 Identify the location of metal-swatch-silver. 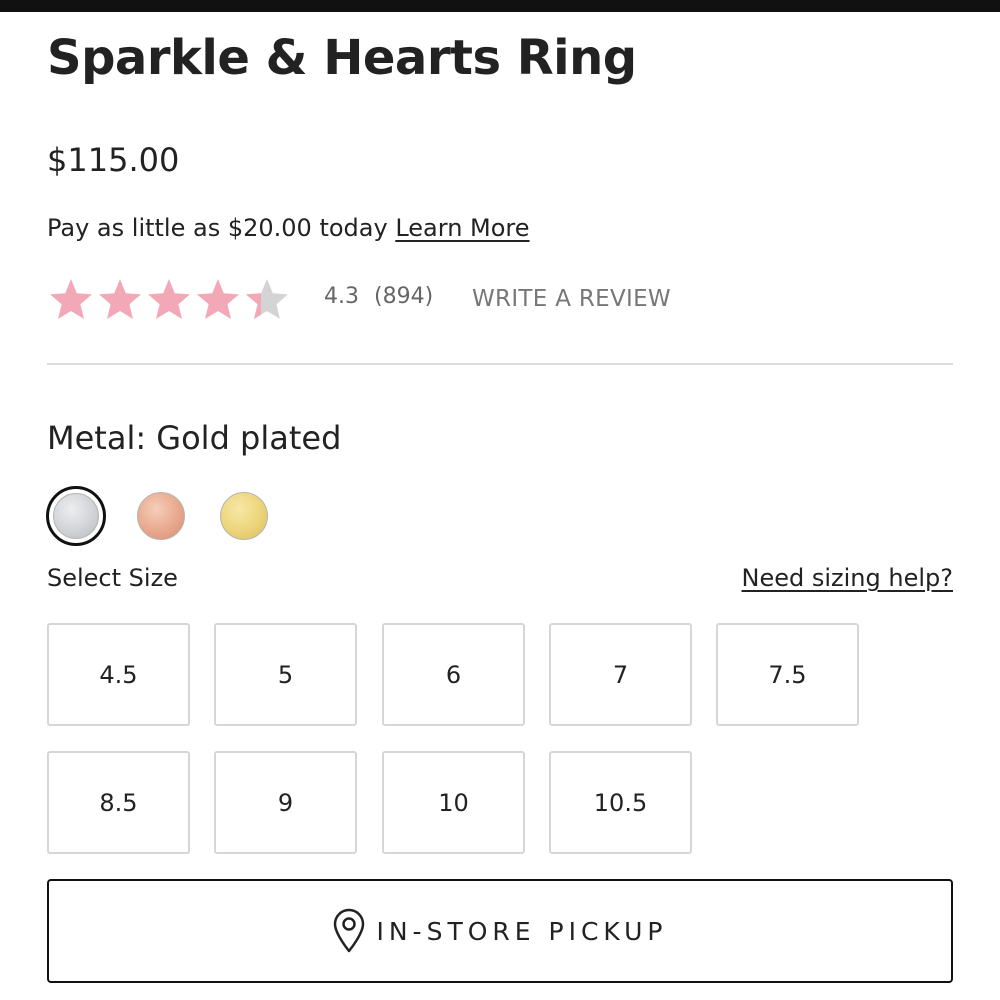
(76, 516).